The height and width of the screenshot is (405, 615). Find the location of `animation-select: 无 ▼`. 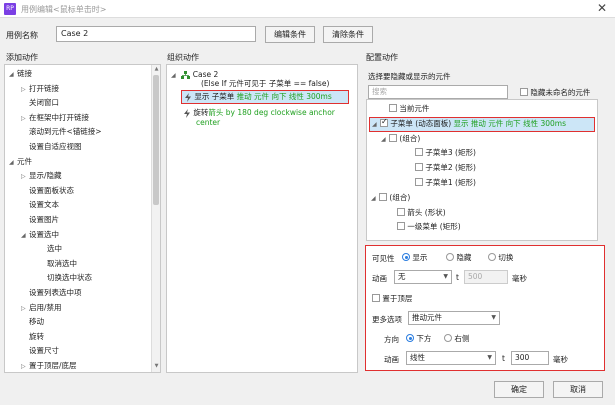

animation-select: 无 ▼ is located at coordinates (423, 277).